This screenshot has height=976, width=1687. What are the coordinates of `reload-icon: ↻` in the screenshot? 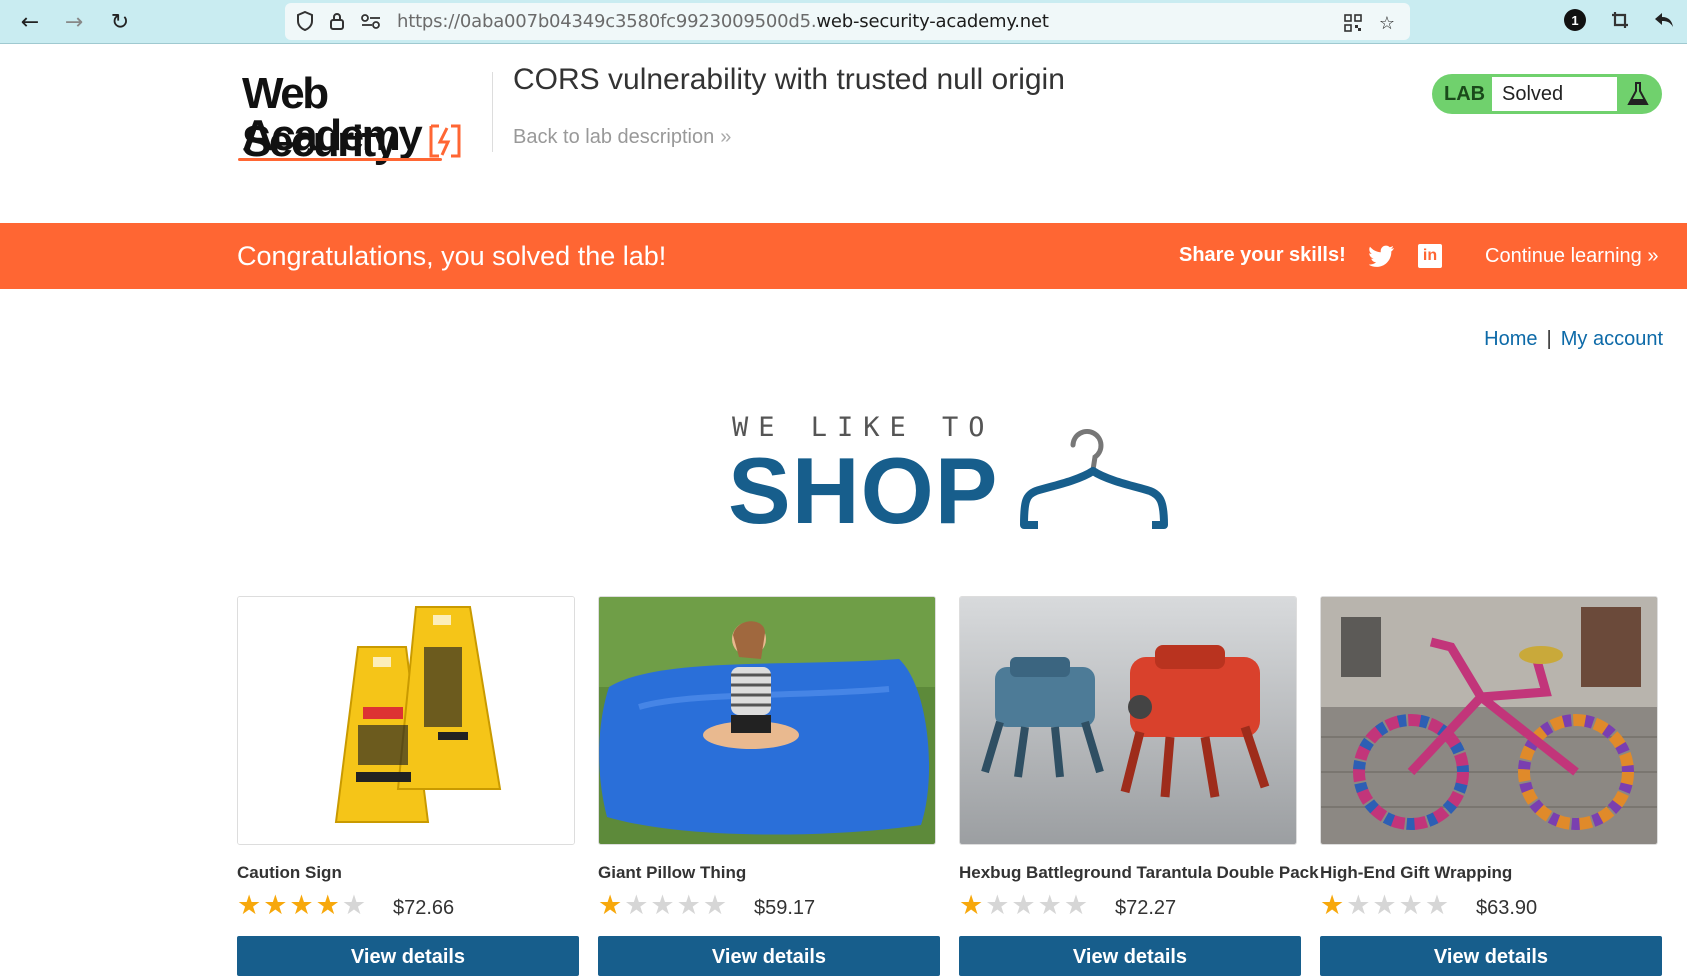 It's located at (120, 22).